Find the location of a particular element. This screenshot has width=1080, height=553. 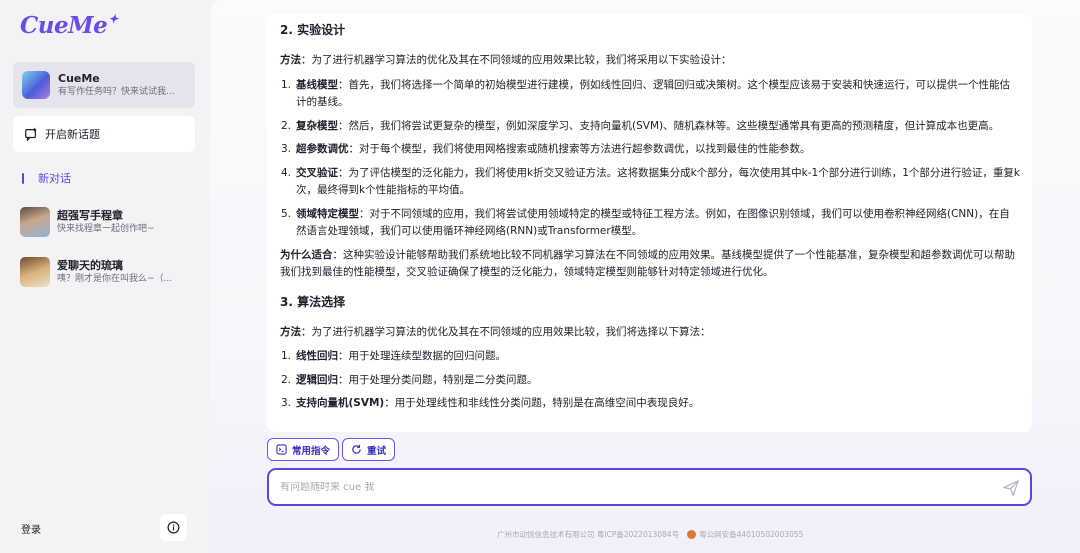

info-icon is located at coordinates (173, 527).